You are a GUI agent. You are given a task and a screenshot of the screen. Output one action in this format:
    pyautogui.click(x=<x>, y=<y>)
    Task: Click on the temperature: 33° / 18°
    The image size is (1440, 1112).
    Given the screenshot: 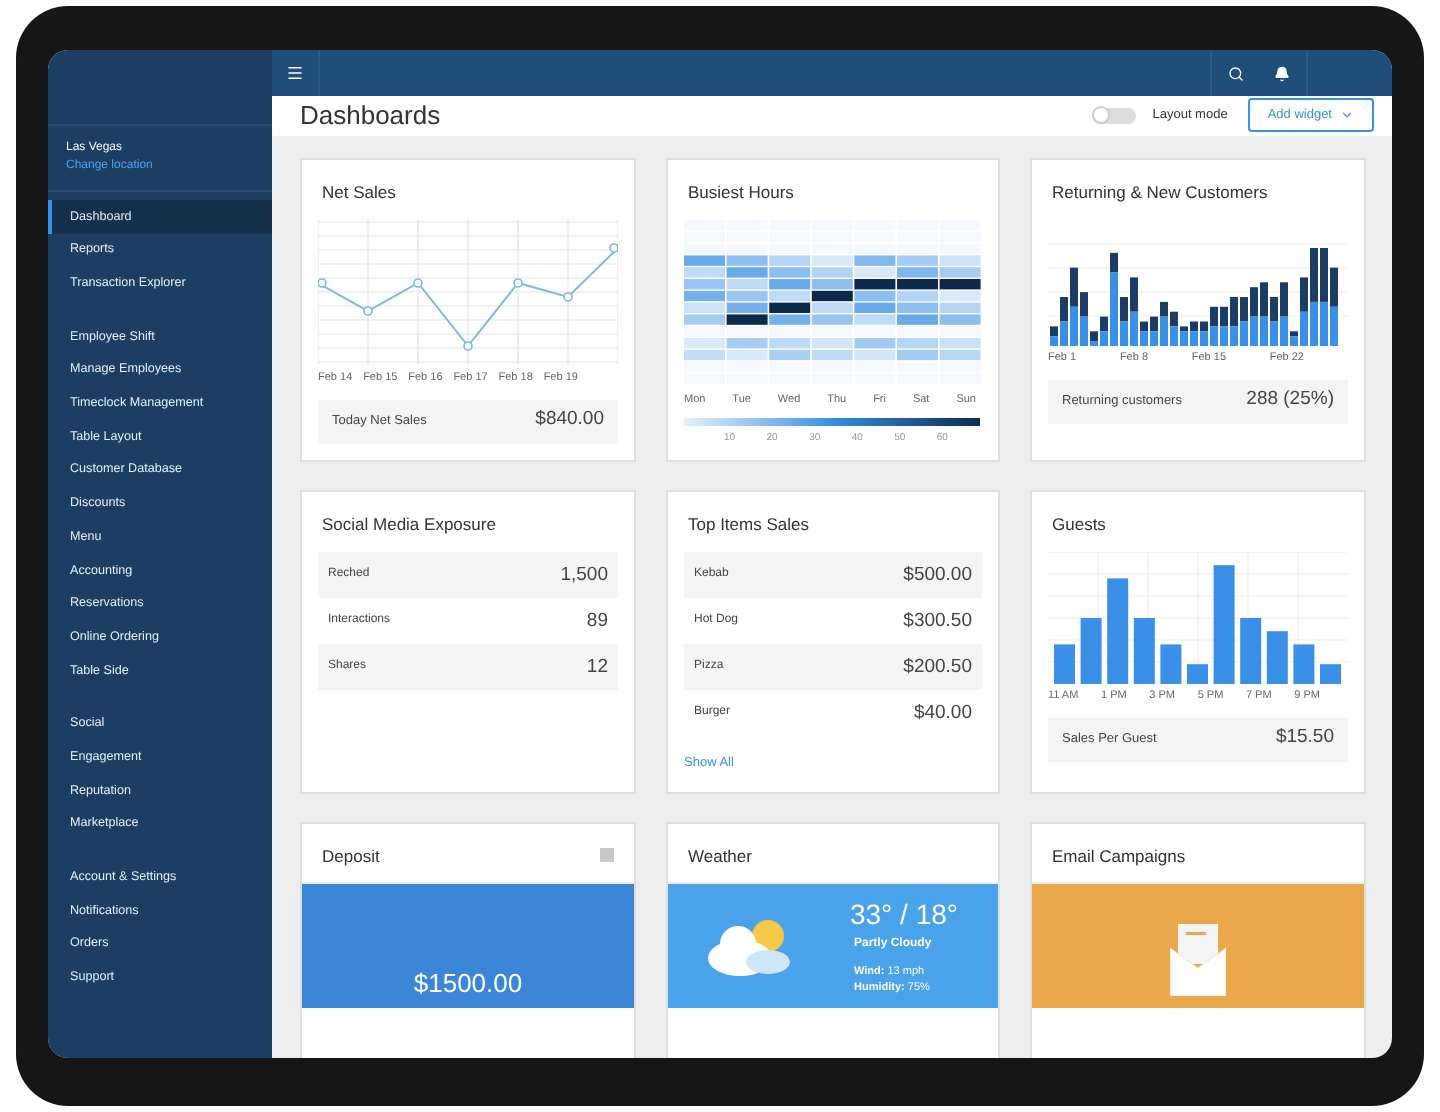 What is the action you would take?
    pyautogui.click(x=903, y=914)
    